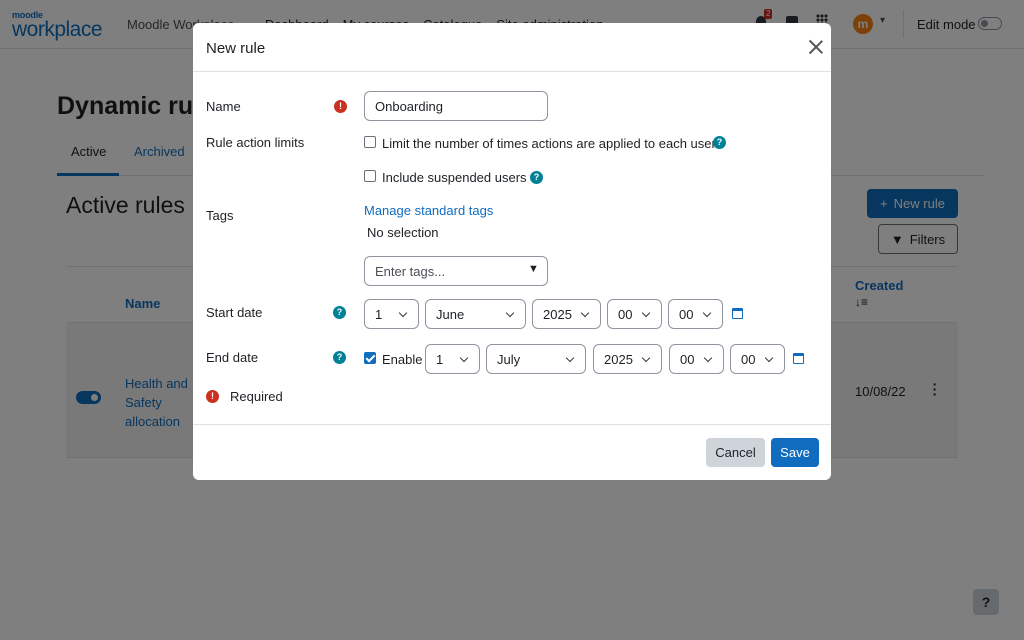 This screenshot has height=640, width=1024. What do you see at coordinates (370, 176) in the screenshot?
I see `include-suspended-checkbox` at bounding box center [370, 176].